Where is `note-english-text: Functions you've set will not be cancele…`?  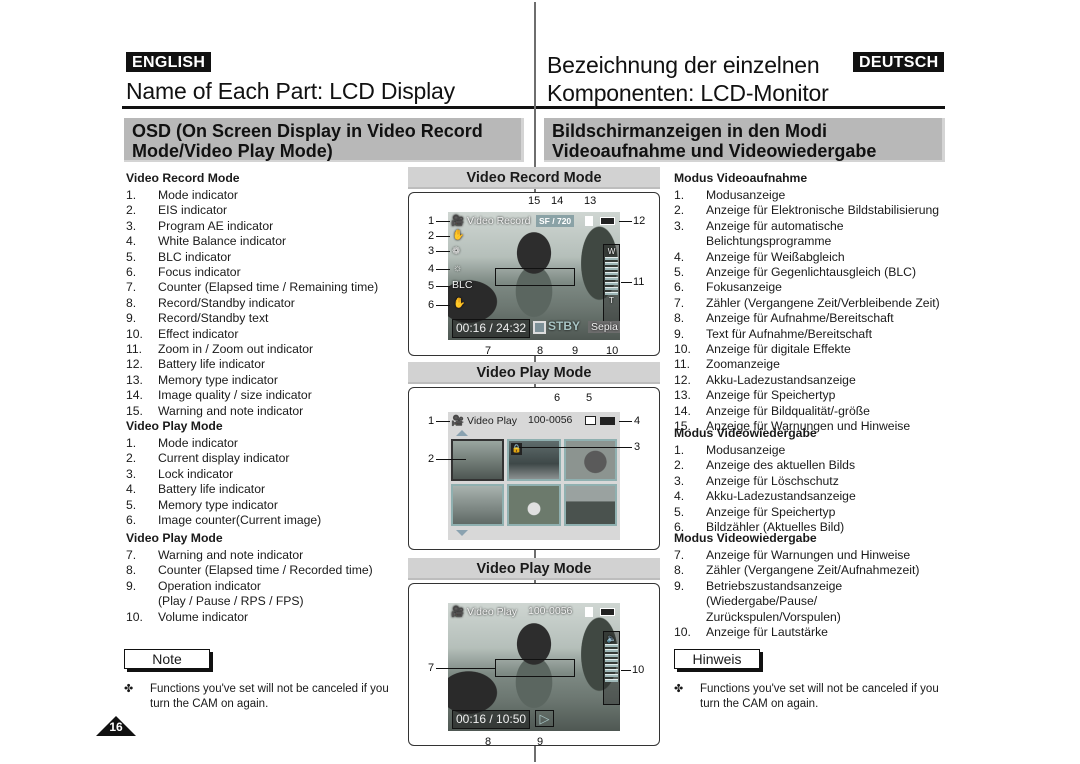 note-english-text: Functions you've set will not be cancele… is located at coordinates (269, 696).